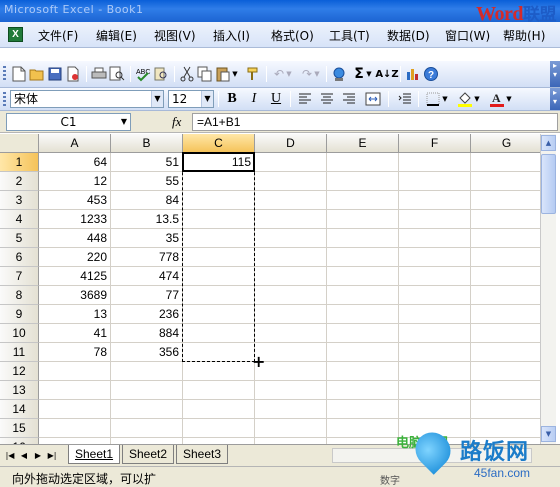  Describe the element at coordinates (386, 74) in the screenshot. I see `sort-asc-icon: A↓Z` at that location.